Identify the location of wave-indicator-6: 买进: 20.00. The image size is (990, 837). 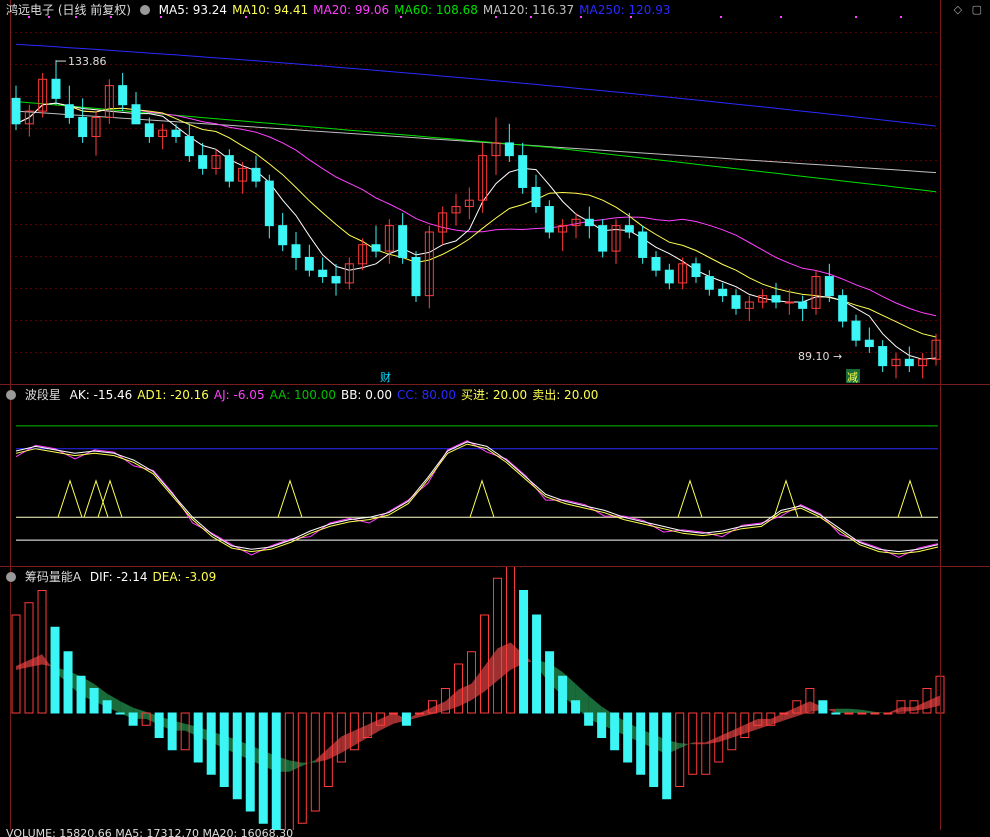
(494, 395).